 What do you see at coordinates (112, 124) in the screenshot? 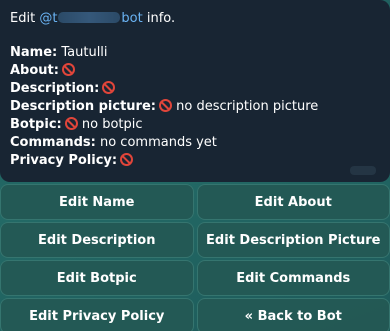
I see `field-value: no botpic` at bounding box center [112, 124].